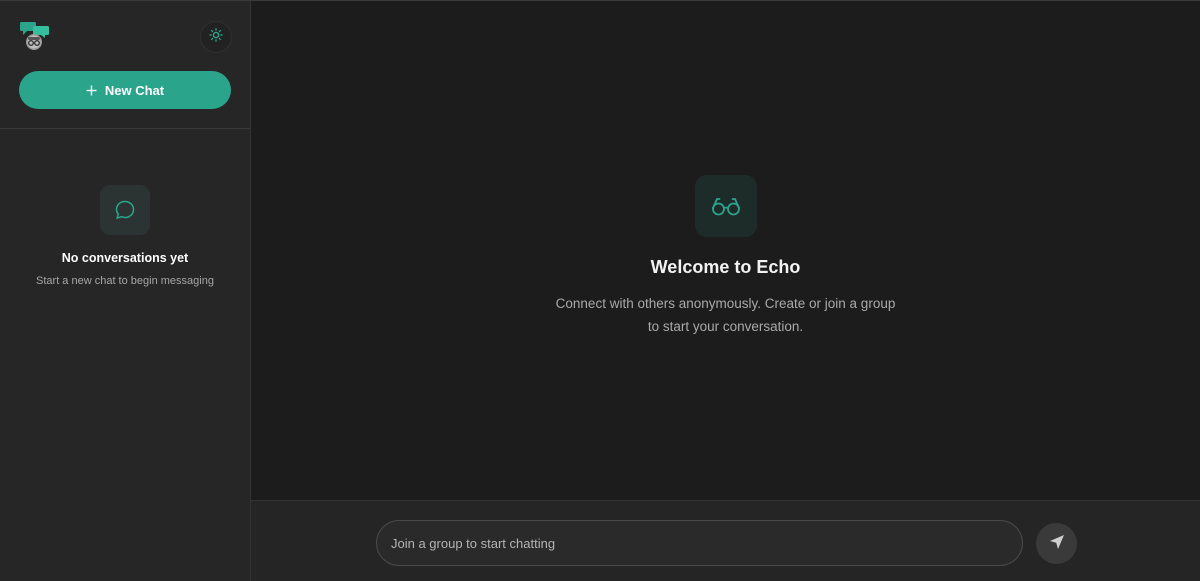 Image resolution: width=1200 pixels, height=581 pixels. What do you see at coordinates (125, 65) in the screenshot?
I see `sidebar-header: New Chat` at bounding box center [125, 65].